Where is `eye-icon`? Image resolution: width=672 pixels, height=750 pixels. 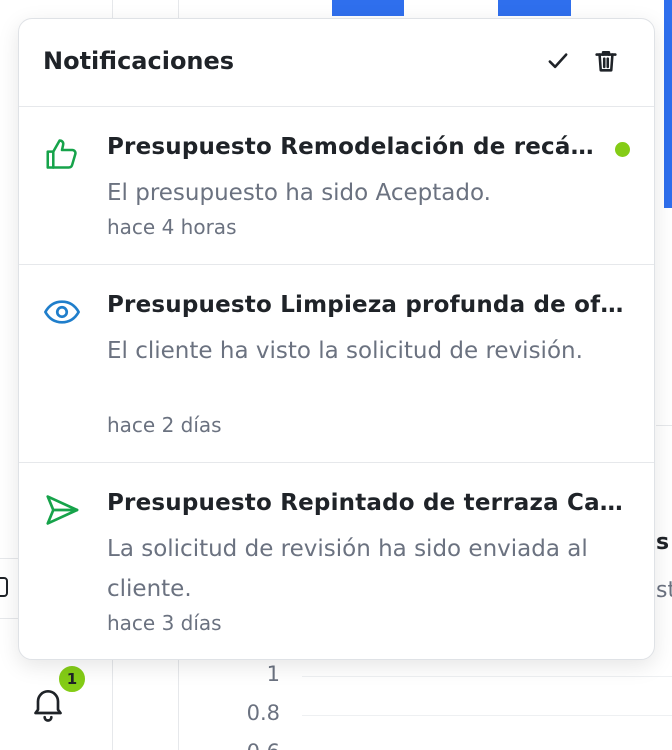 eye-icon is located at coordinates (62, 312).